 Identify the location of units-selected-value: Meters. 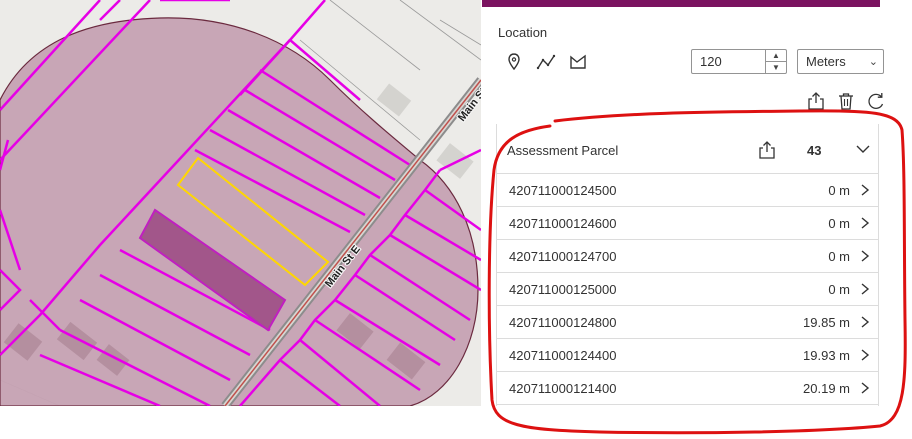
(826, 61).